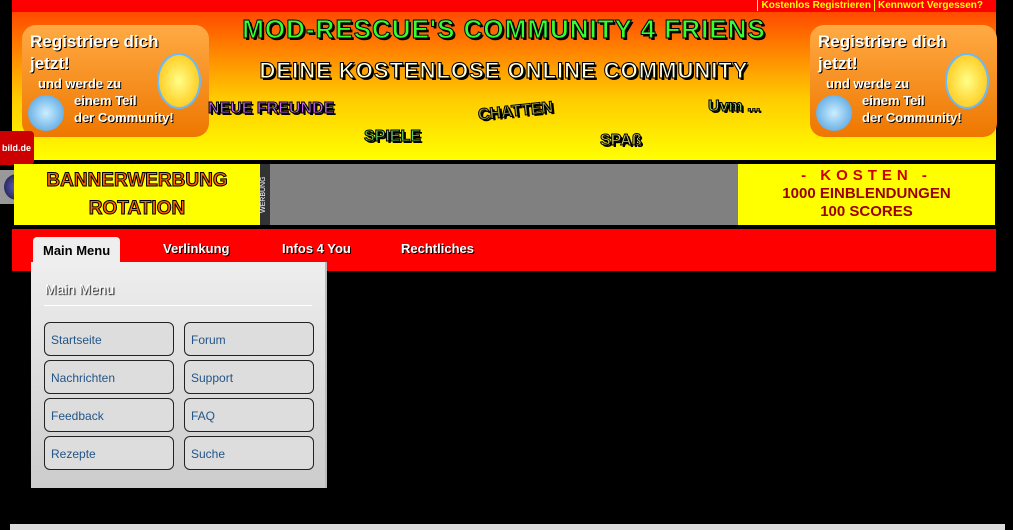  I want to click on menu-rezepte: Rezepte, so click(109, 453).